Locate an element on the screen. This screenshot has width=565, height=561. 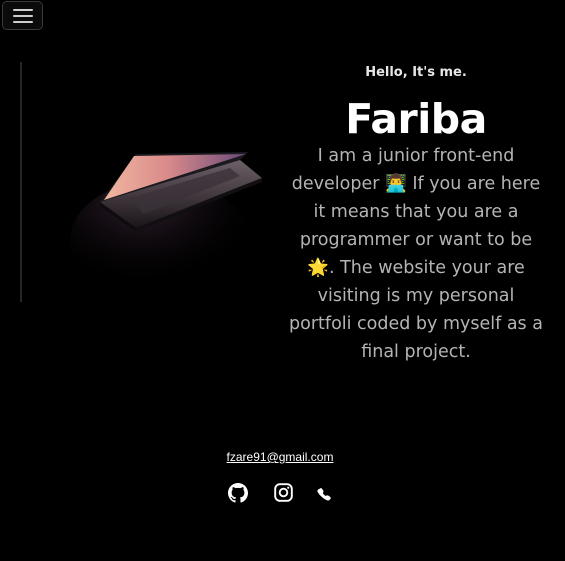
hamburger-menu-icon is located at coordinates (22, 15).